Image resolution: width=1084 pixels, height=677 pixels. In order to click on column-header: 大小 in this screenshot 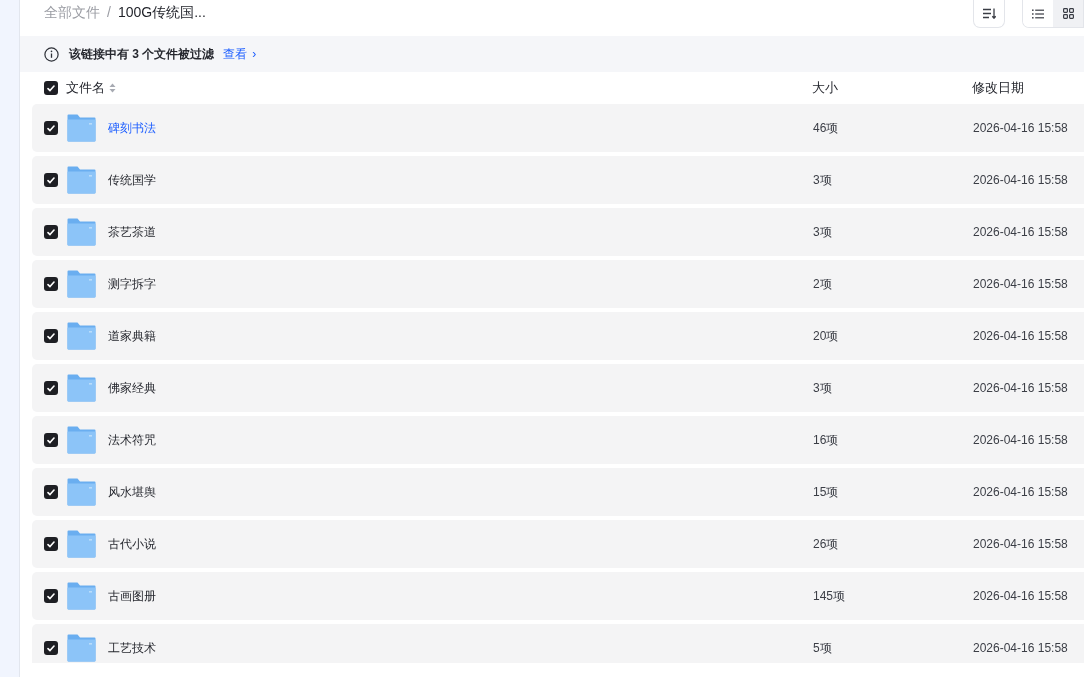, I will do `click(825, 88)`.